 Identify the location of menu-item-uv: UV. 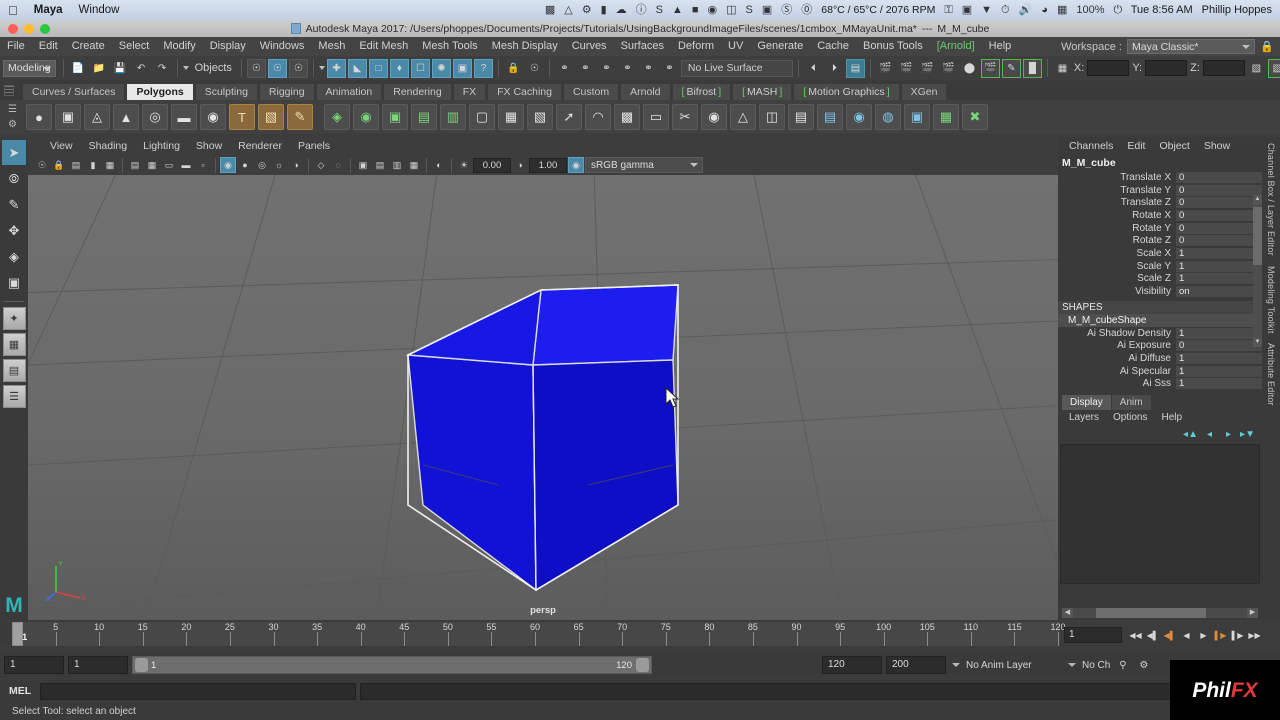
(735, 46).